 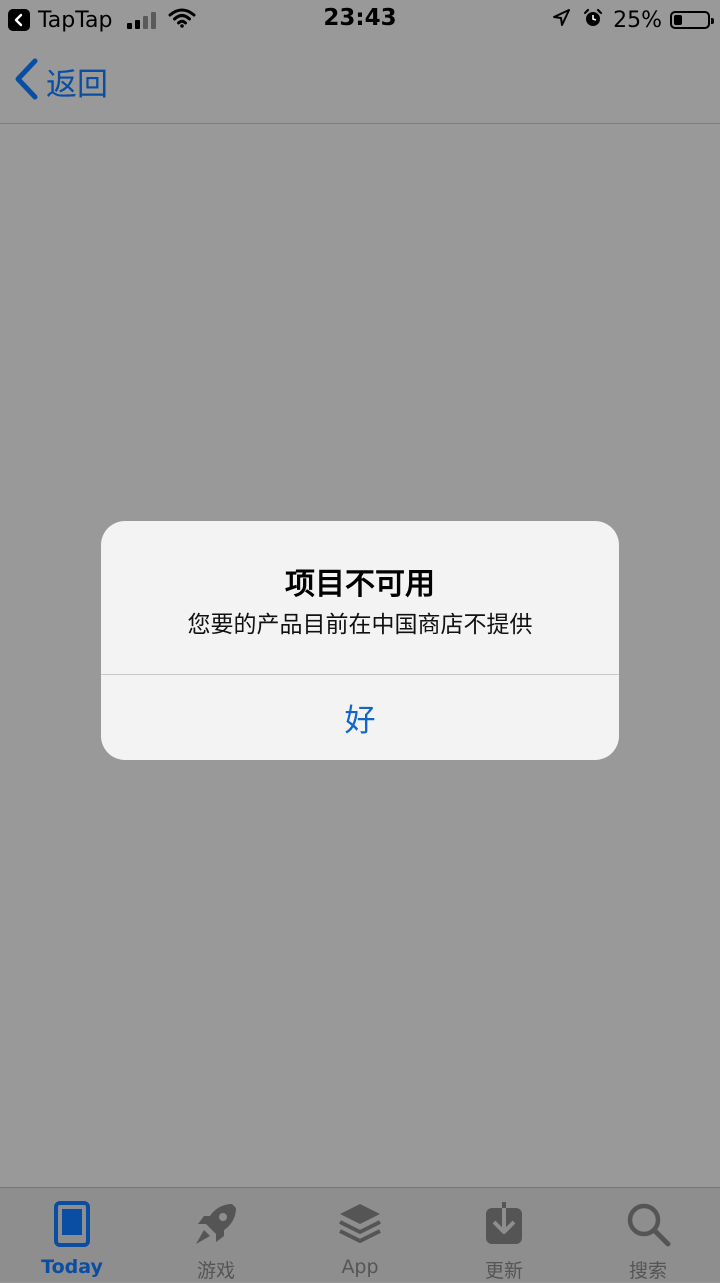 I want to click on tab-label: 搜索, so click(x=647, y=1271).